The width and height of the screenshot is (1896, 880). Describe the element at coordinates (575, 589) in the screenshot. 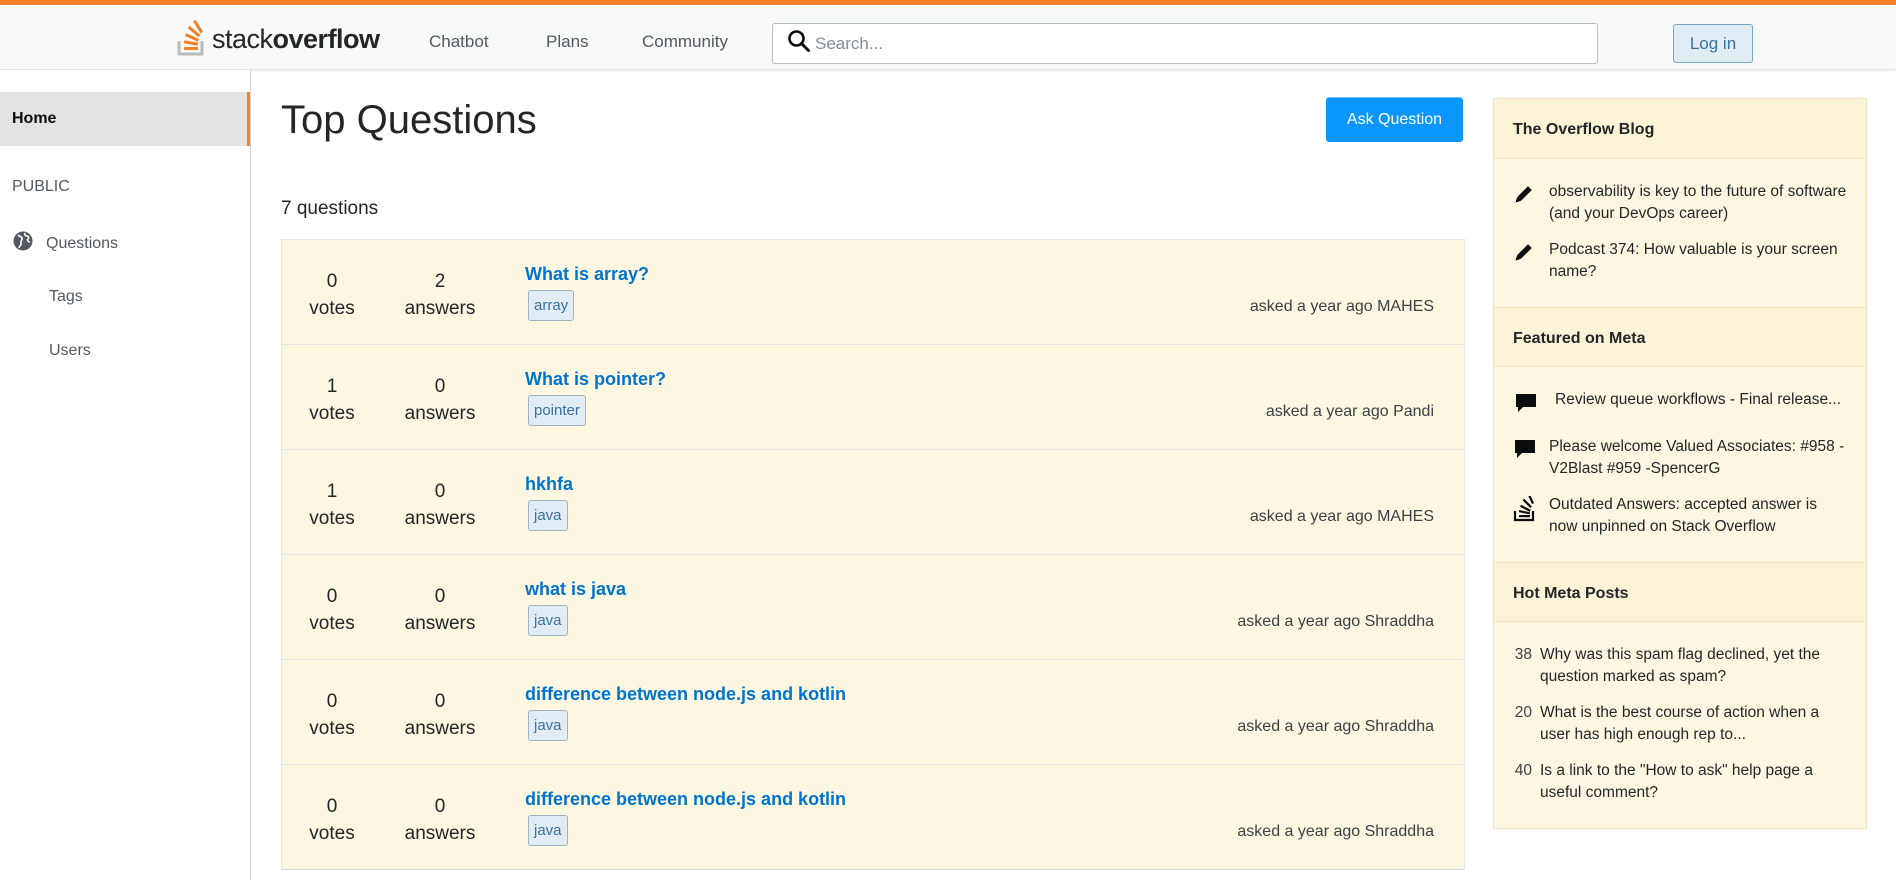

I see `question-title-link: what is java` at that location.